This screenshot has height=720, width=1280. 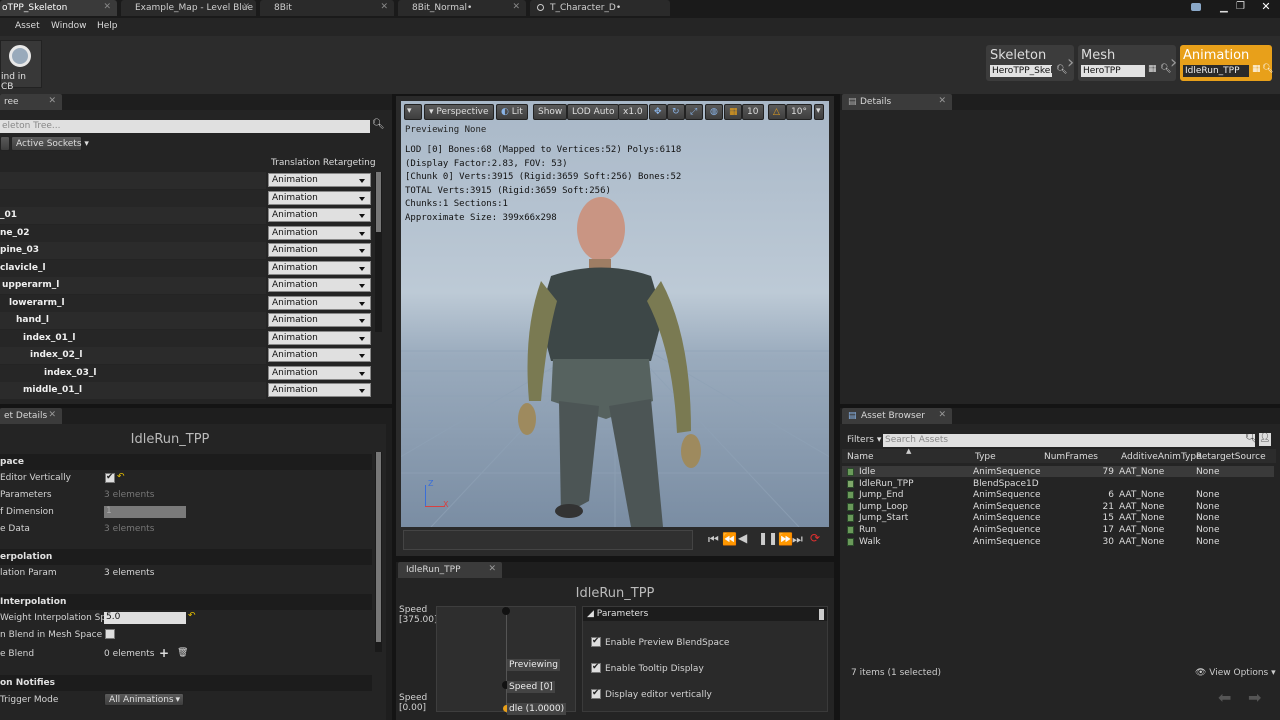 What do you see at coordinates (69, 26) in the screenshot?
I see `menu-window: Window` at bounding box center [69, 26].